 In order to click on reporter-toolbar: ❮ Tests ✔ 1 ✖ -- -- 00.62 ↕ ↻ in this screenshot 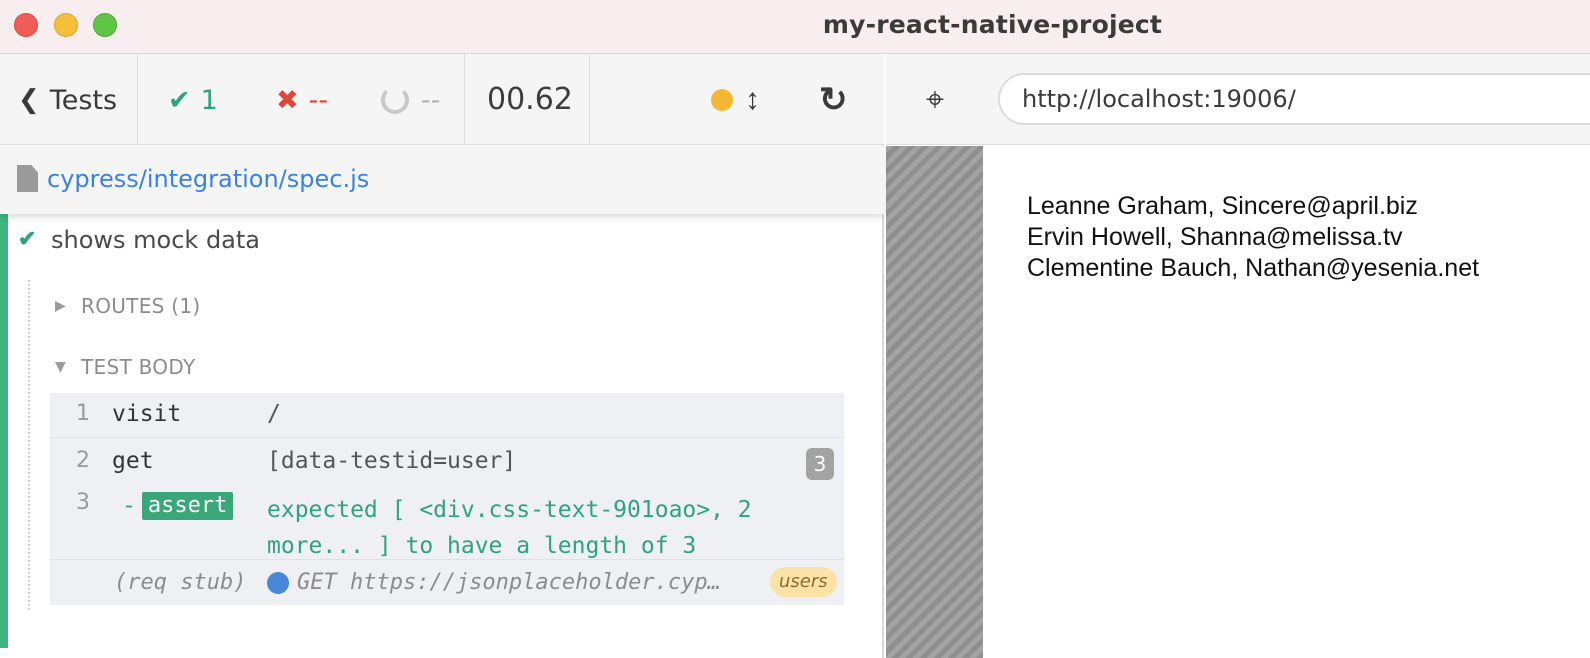, I will do `click(442, 99)`.